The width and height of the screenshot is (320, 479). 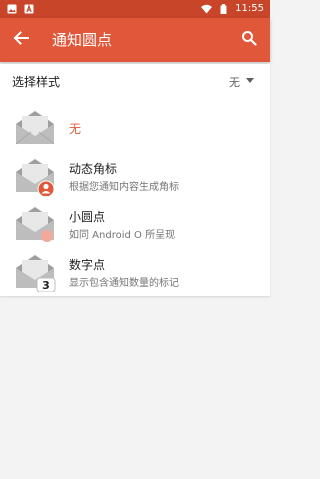 I want to click on wifi-icon, so click(x=207, y=9).